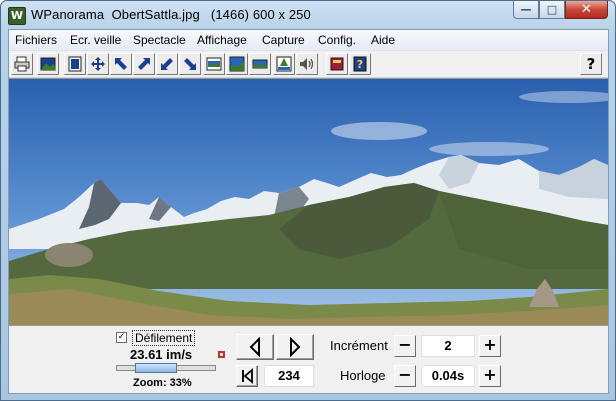  What do you see at coordinates (190, 64) in the screenshot?
I see `arrow-downright-icon` at bounding box center [190, 64].